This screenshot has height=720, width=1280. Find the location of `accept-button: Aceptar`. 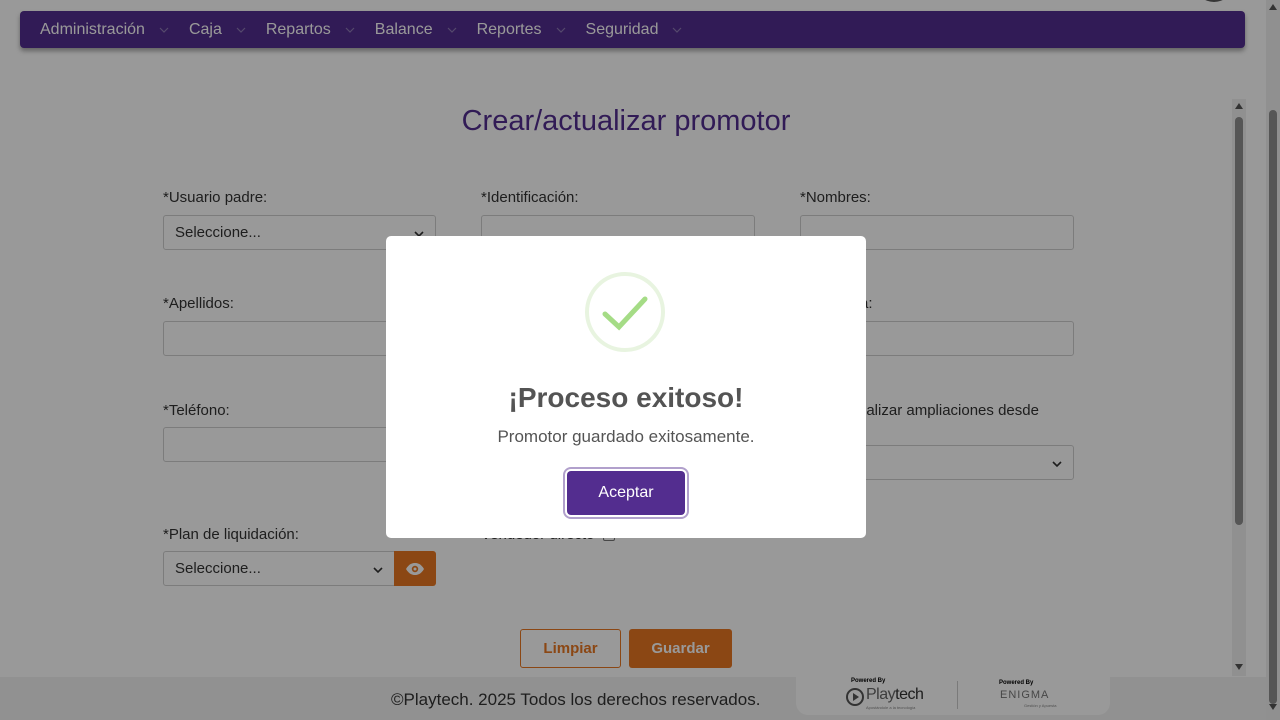

accept-button: Aceptar is located at coordinates (626, 493).